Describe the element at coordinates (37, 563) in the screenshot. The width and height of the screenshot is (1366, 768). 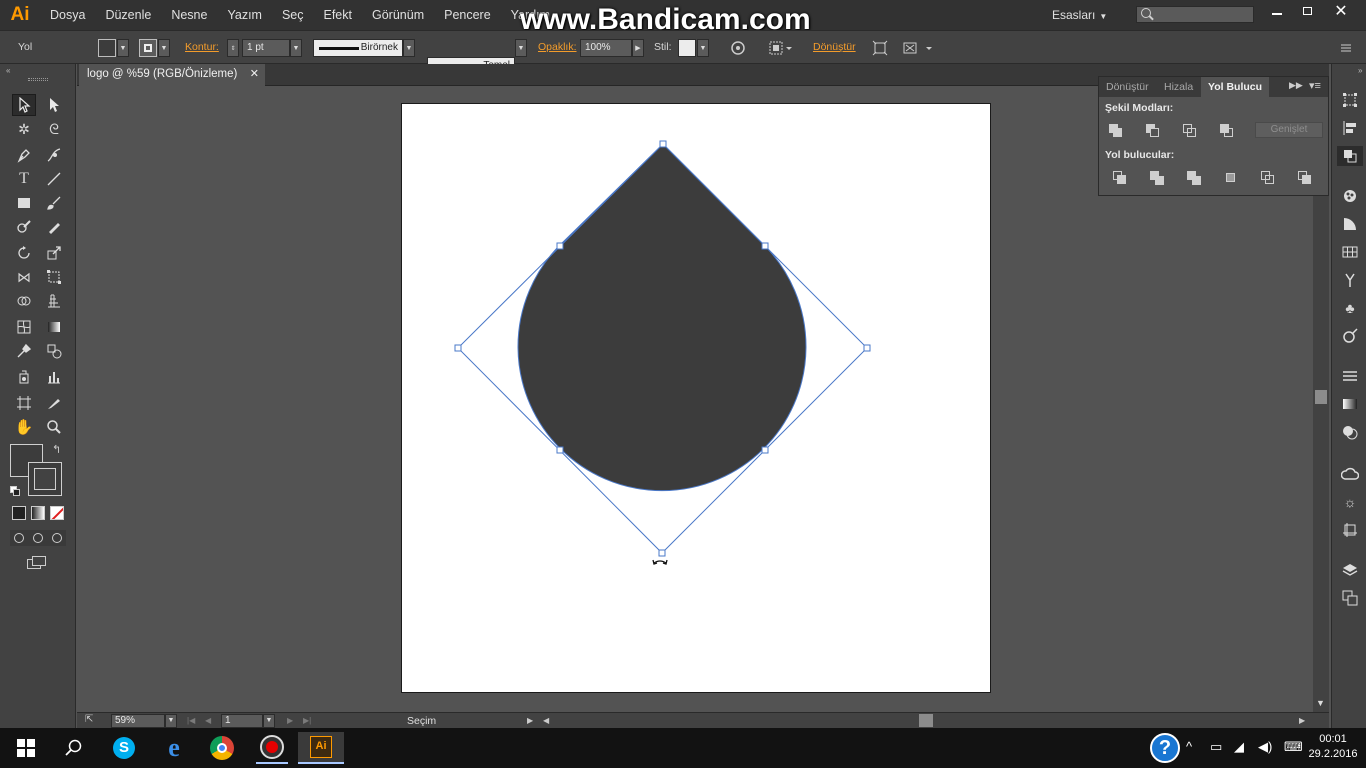
I see `screen-mode-icon` at that location.